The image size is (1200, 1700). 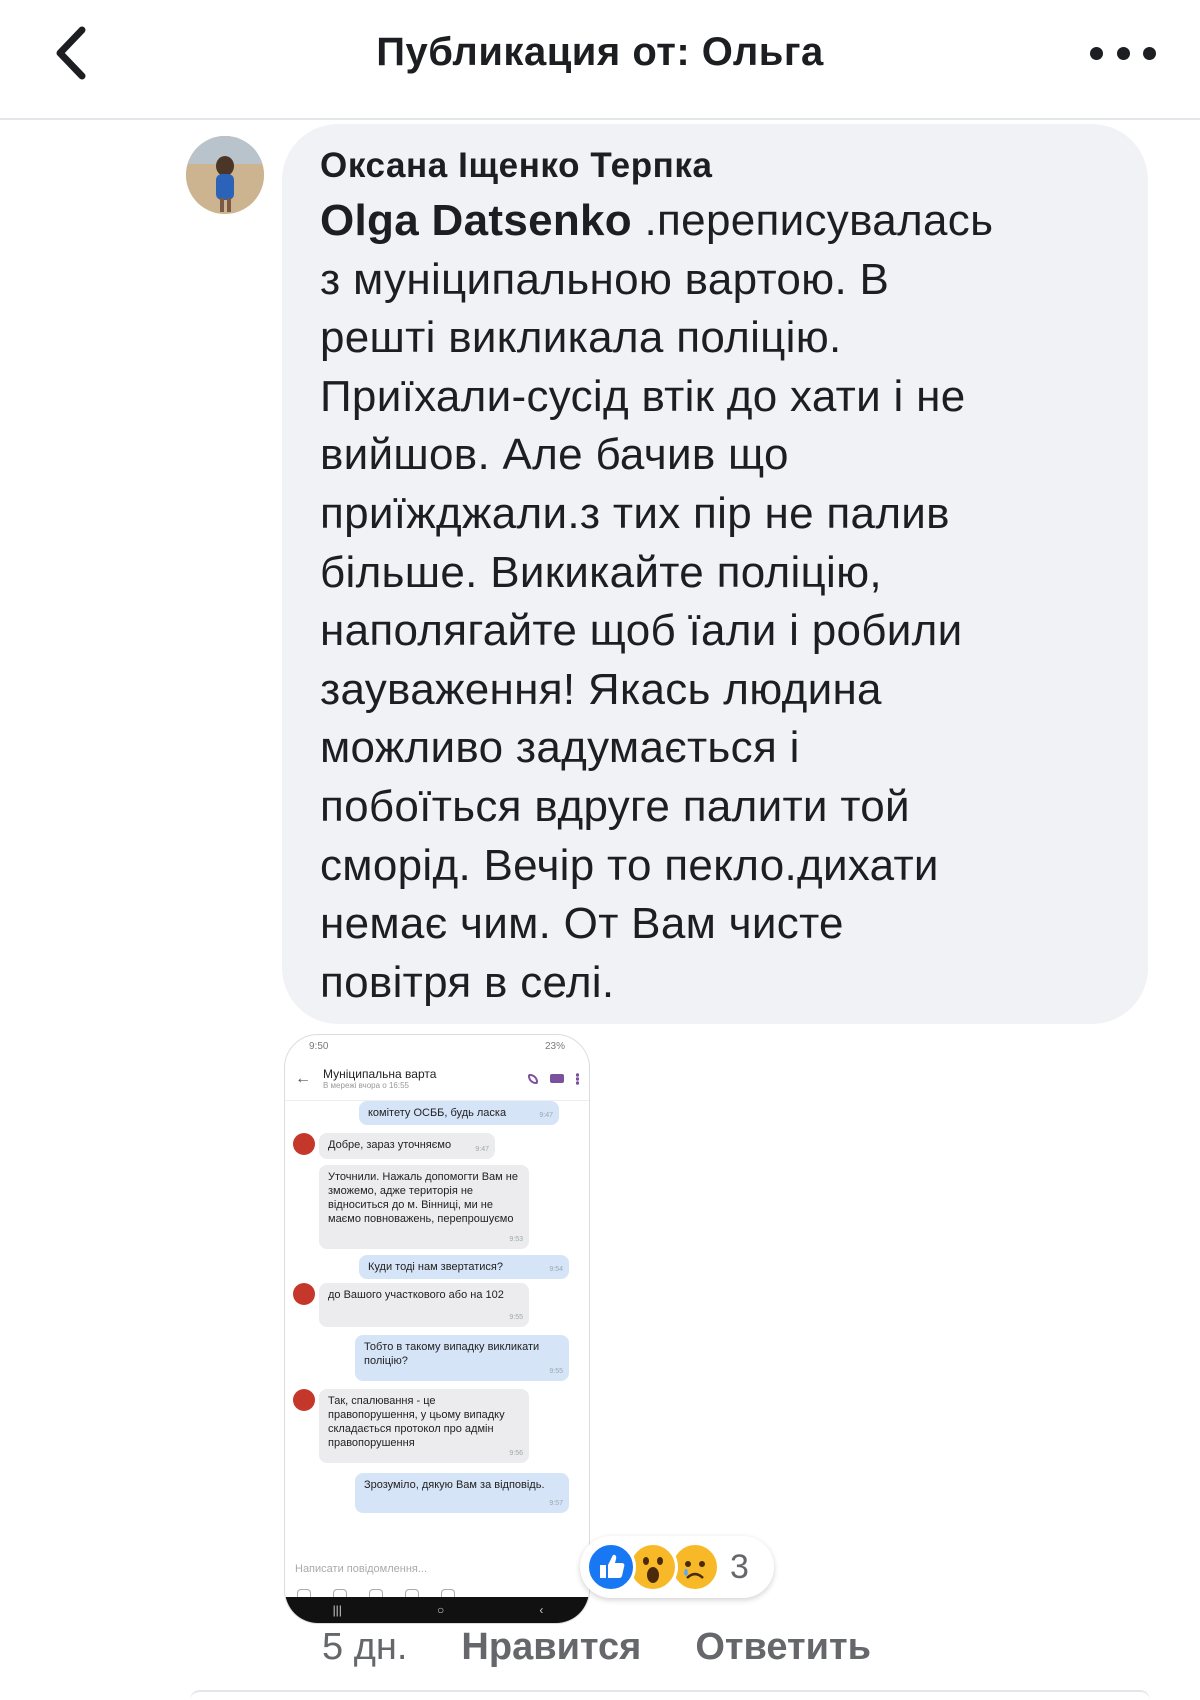 What do you see at coordinates (600, 52) in the screenshot?
I see `page-title: Публикация от: Ольга` at bounding box center [600, 52].